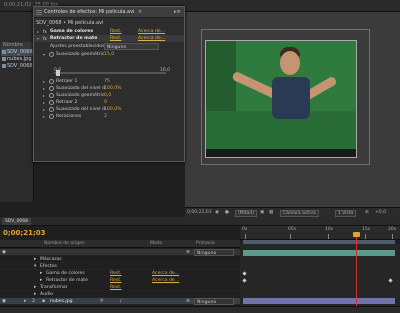 The image size is (400, 313). What do you see at coordinates (17, 221) in the screenshot?
I see `timeline-tab: SDV_0068` at bounding box center [17, 221].